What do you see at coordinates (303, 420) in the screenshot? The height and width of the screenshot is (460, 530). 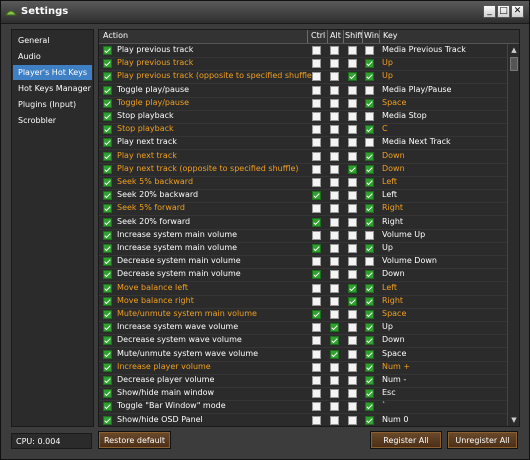 I see `table-row: Show/hide OSD Panel Num 0` at bounding box center [303, 420].